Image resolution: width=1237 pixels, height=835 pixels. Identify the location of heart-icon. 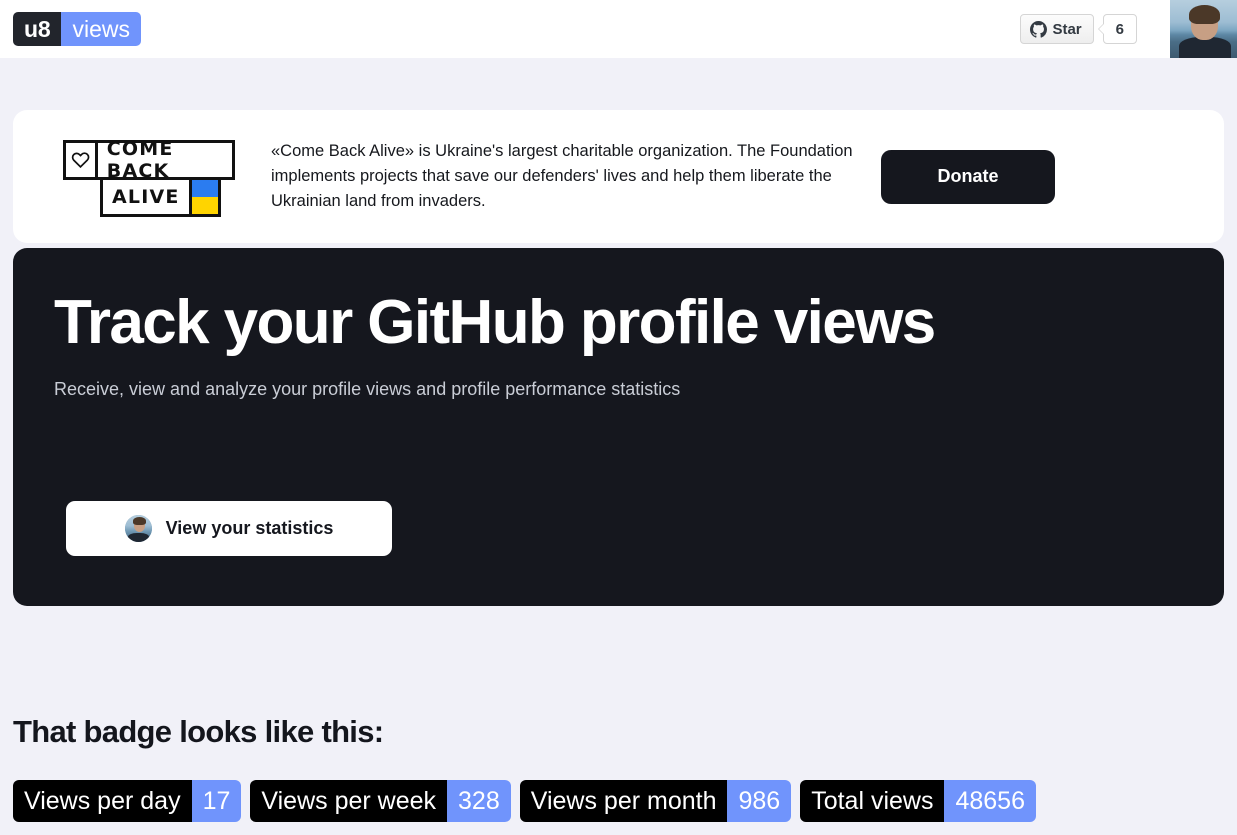
(80, 159).